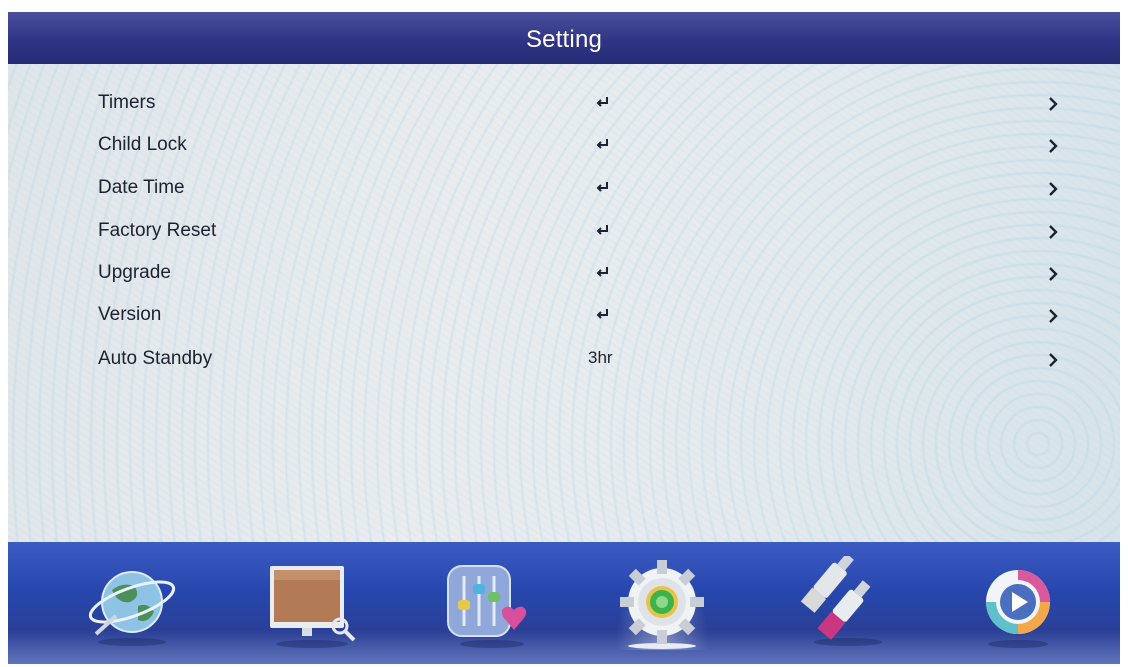 The image size is (1128, 667). Describe the element at coordinates (130, 314) in the screenshot. I see `menu-item-label: Version` at that location.